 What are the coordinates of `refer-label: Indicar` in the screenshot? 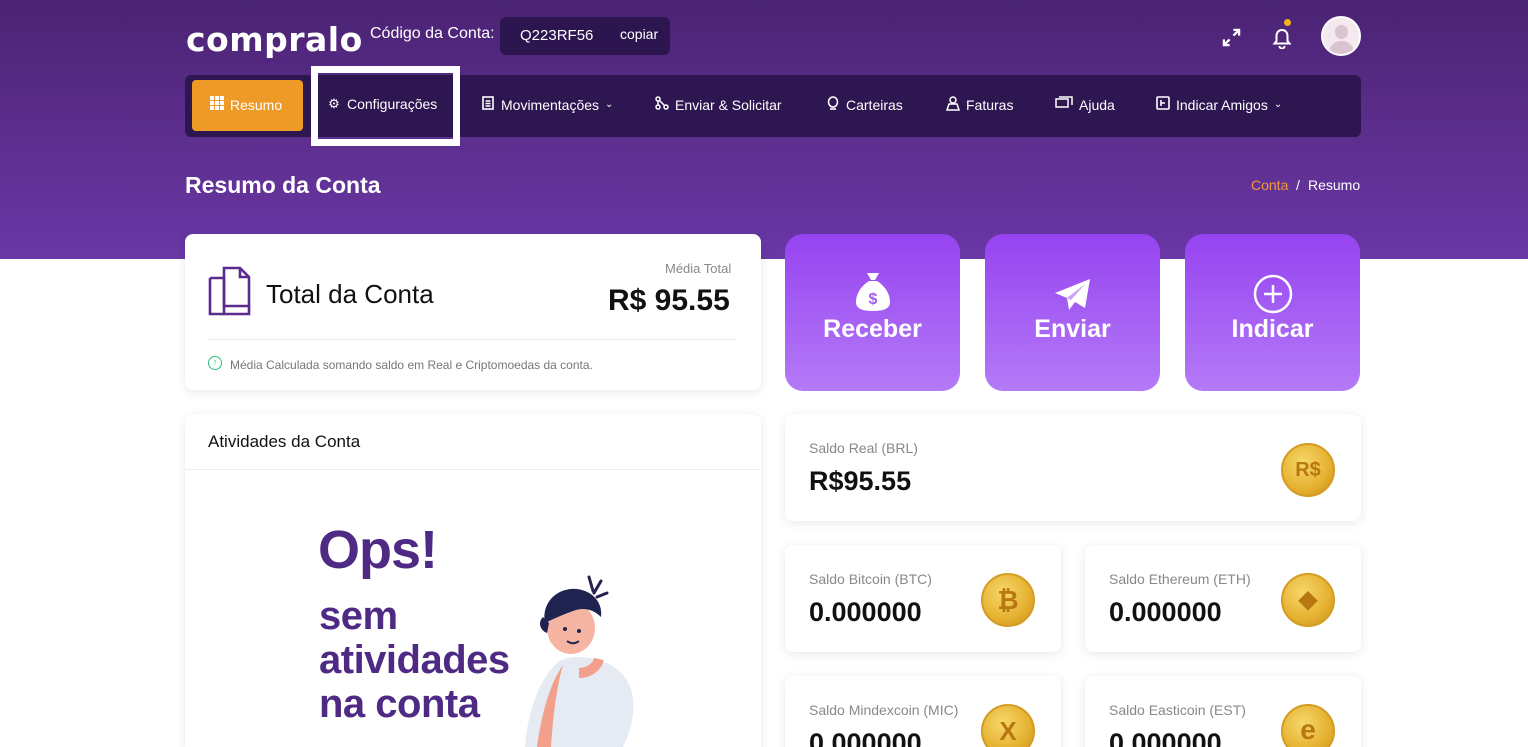 It's located at (1272, 329).